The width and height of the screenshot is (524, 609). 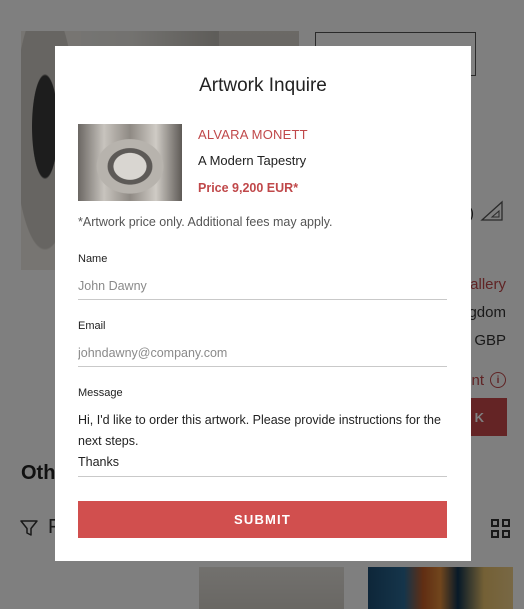 I want to click on artist-name: ALVARA MONETT, so click(x=253, y=134).